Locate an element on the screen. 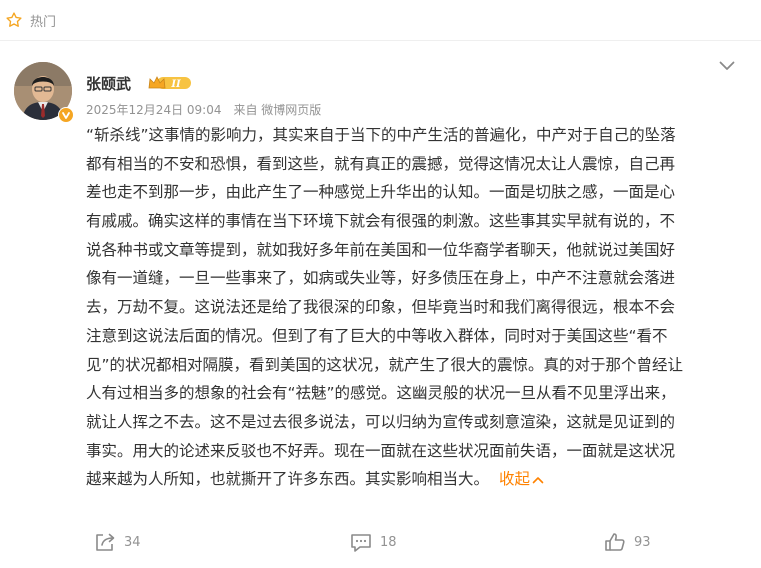  action-bar: 34 18 93 is located at coordinates (380, 542).